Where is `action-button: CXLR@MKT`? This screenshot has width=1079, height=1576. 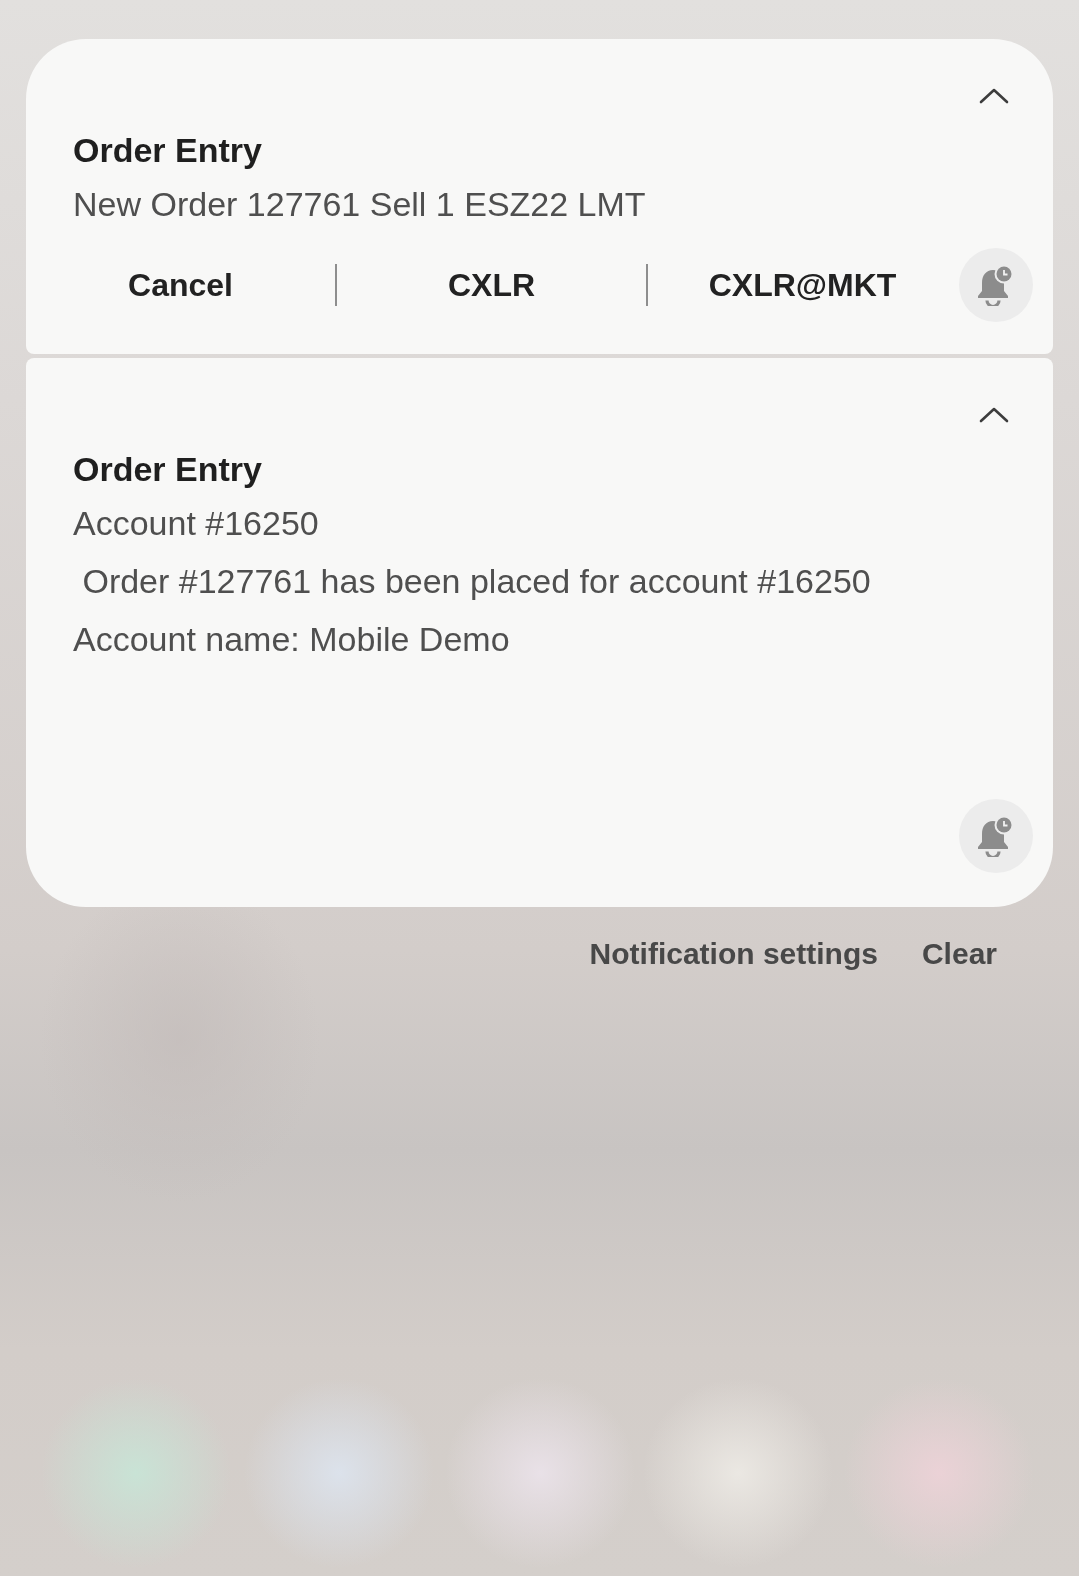 action-button: CXLR@MKT is located at coordinates (802, 285).